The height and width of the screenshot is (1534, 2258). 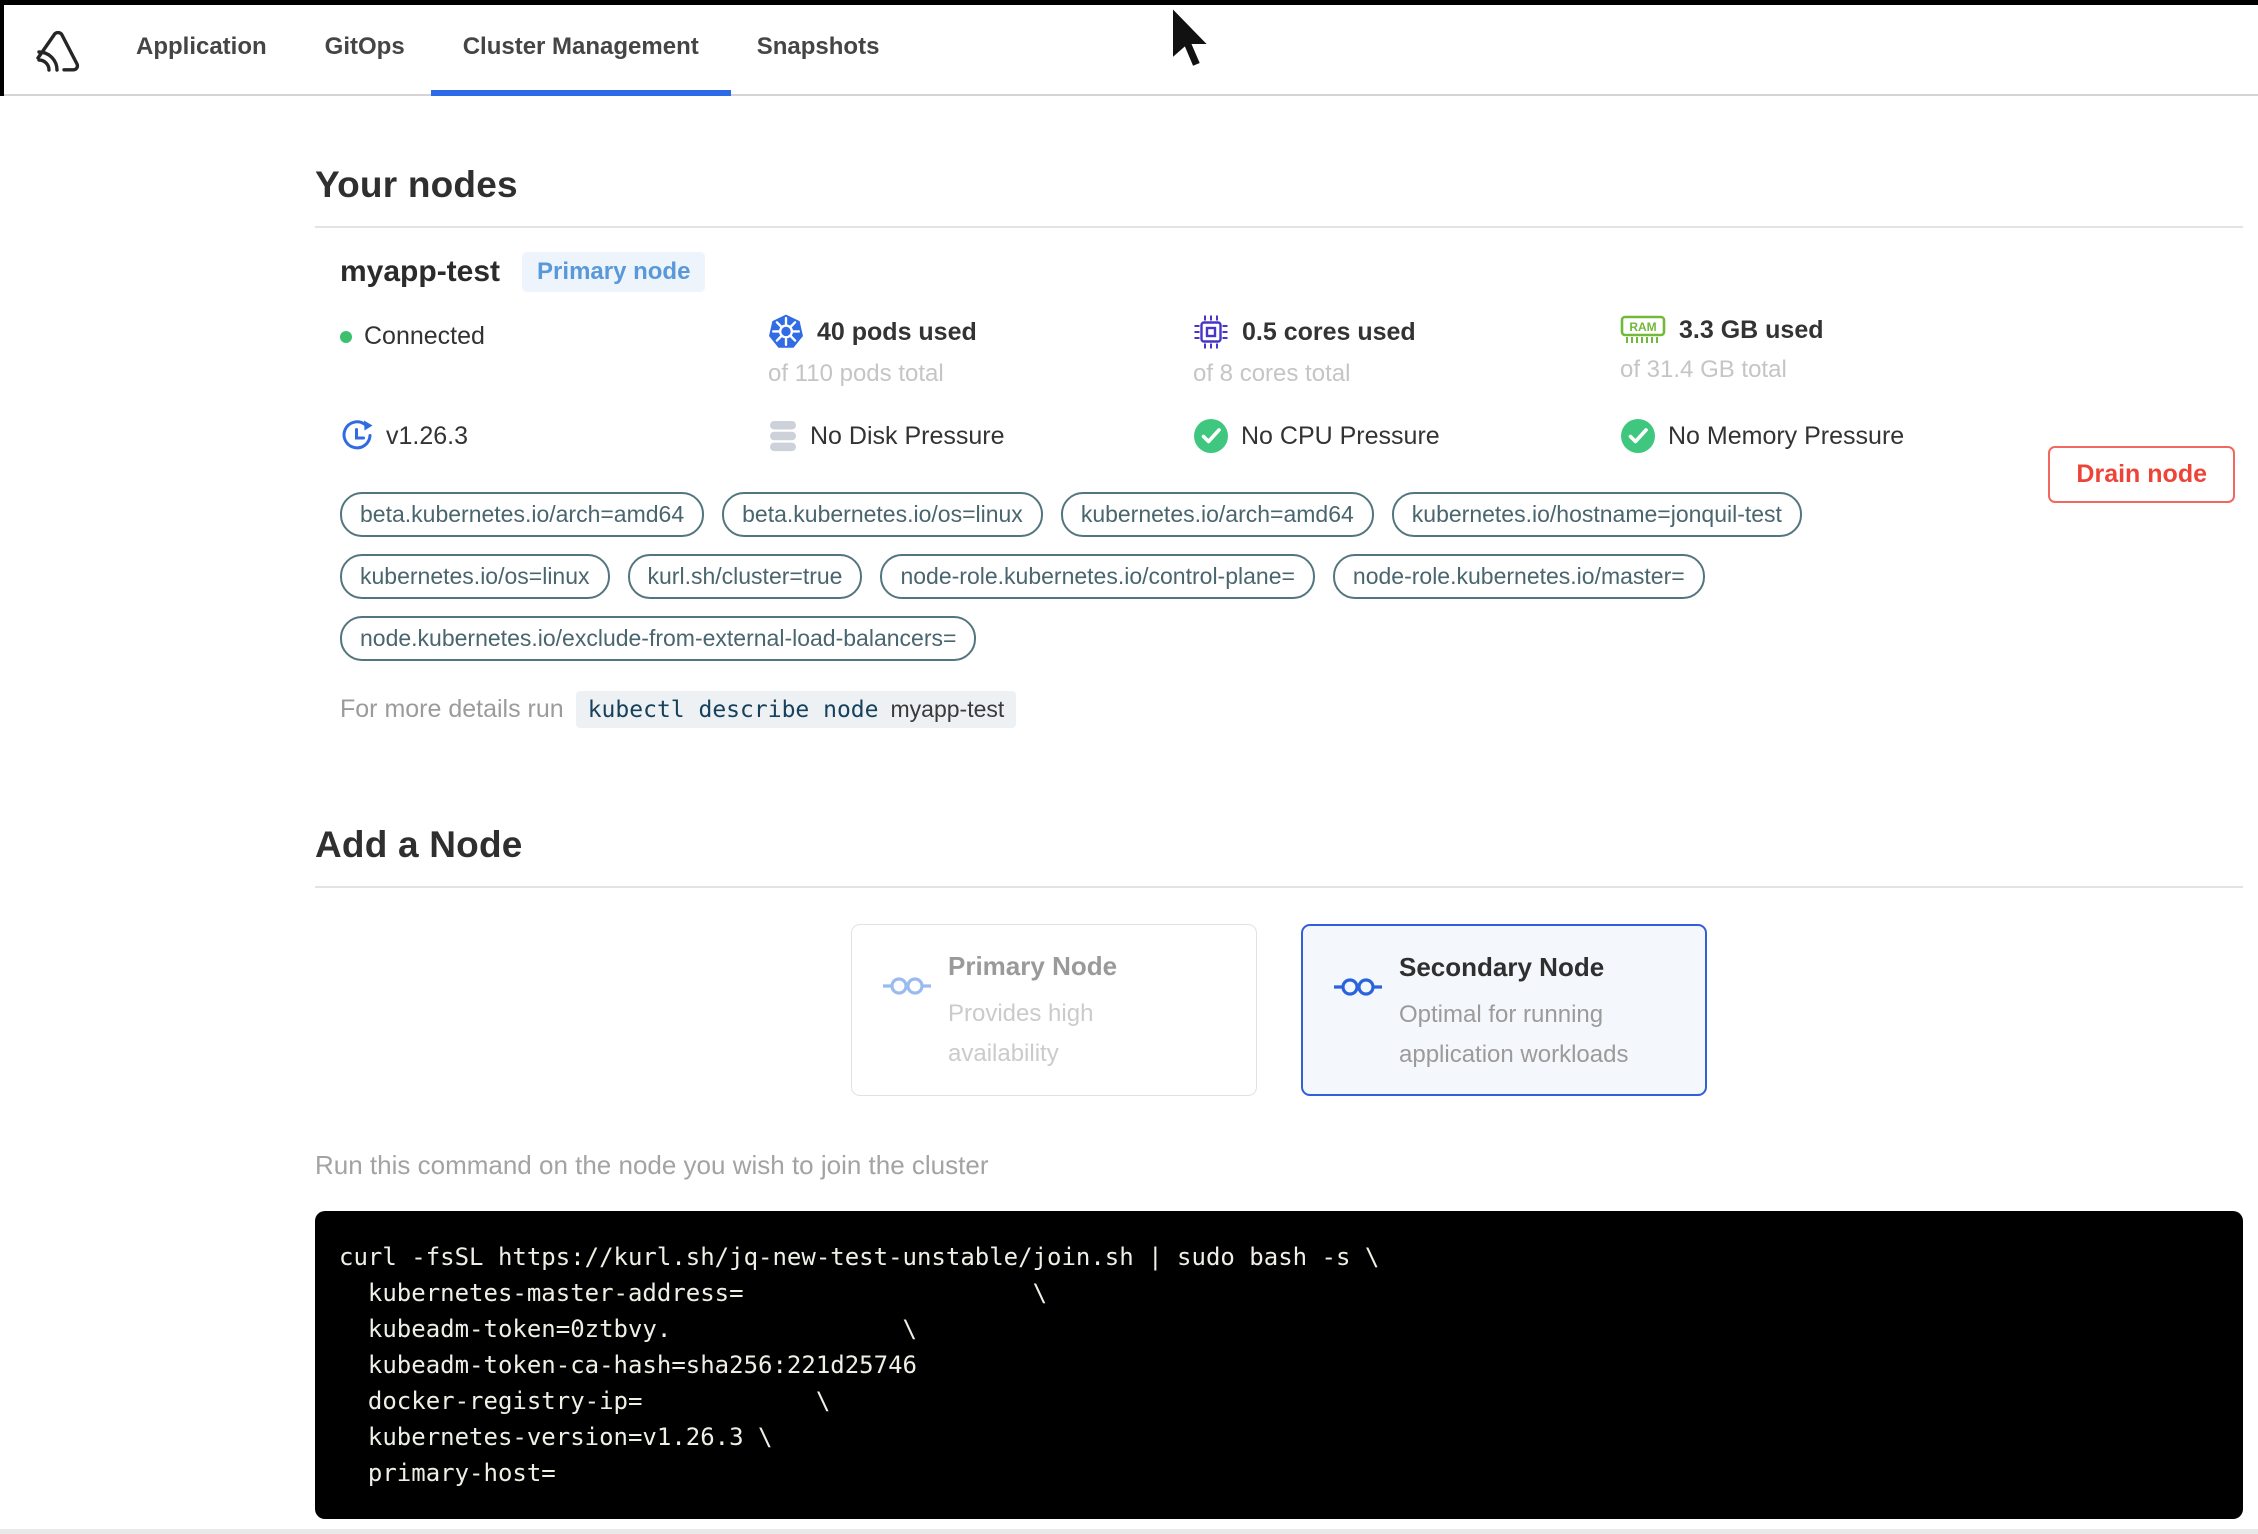 What do you see at coordinates (2141, 474) in the screenshot?
I see `drain-node-button: Drain node` at bounding box center [2141, 474].